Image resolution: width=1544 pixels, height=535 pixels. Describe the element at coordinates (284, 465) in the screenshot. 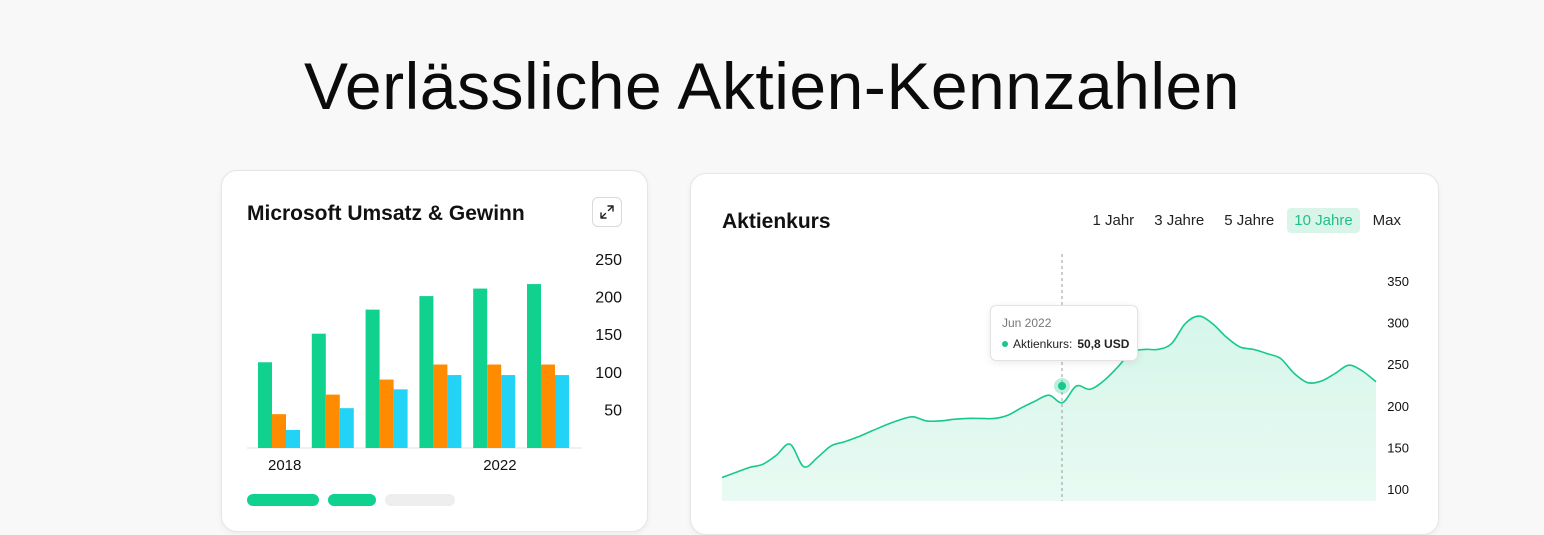

I see `x-tick-label: 2018` at that location.